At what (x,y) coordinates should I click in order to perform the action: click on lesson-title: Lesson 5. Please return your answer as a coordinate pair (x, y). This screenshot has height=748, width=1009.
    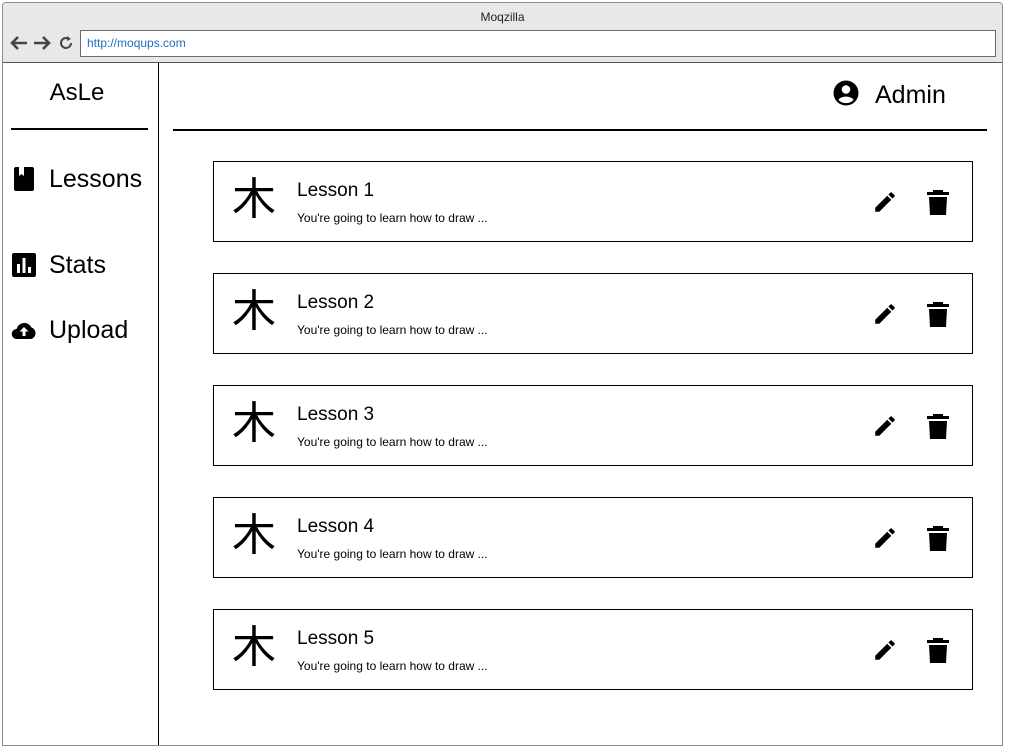
    Looking at the image, I should click on (336, 638).